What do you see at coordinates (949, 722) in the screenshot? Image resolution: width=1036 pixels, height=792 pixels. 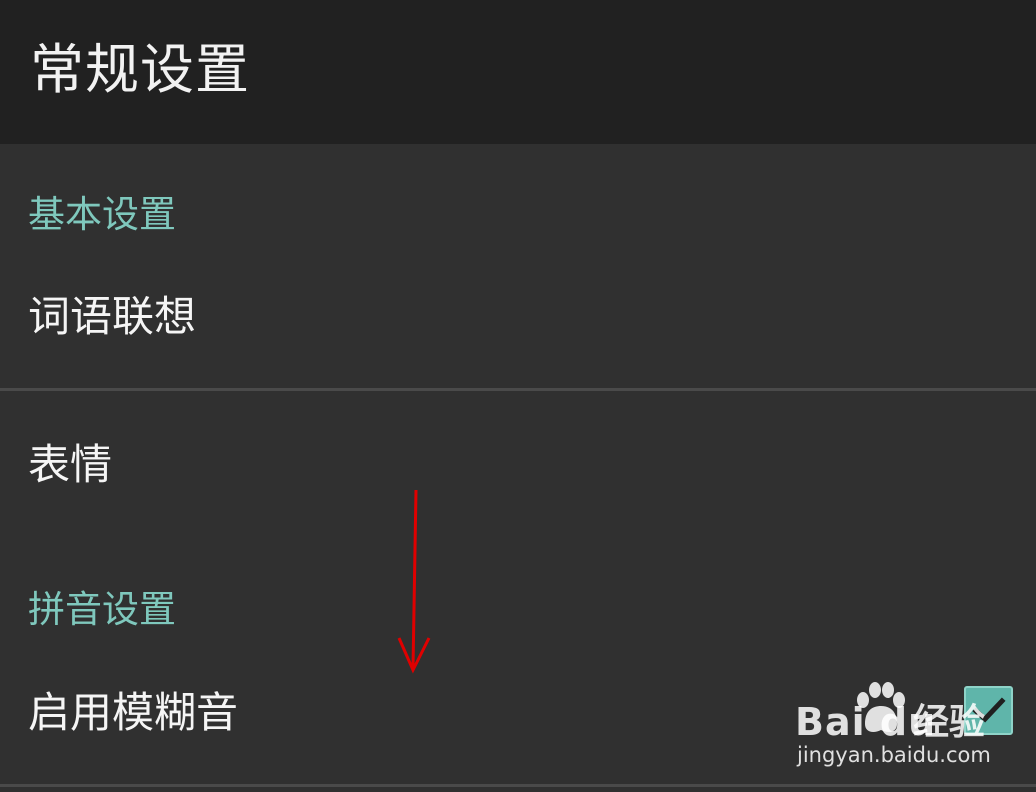 I see `watermark-product: 经验` at bounding box center [949, 722].